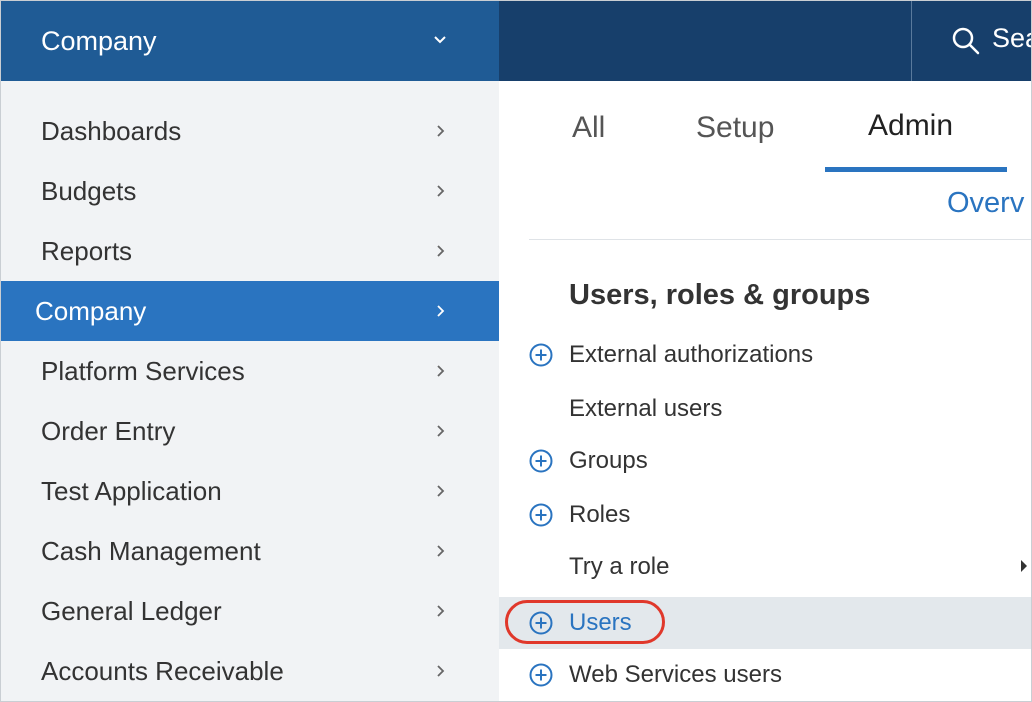 Image resolution: width=1032 pixels, height=702 pixels. Describe the element at coordinates (143, 370) in the screenshot. I see `nav-item-label: Platform Services` at that location.